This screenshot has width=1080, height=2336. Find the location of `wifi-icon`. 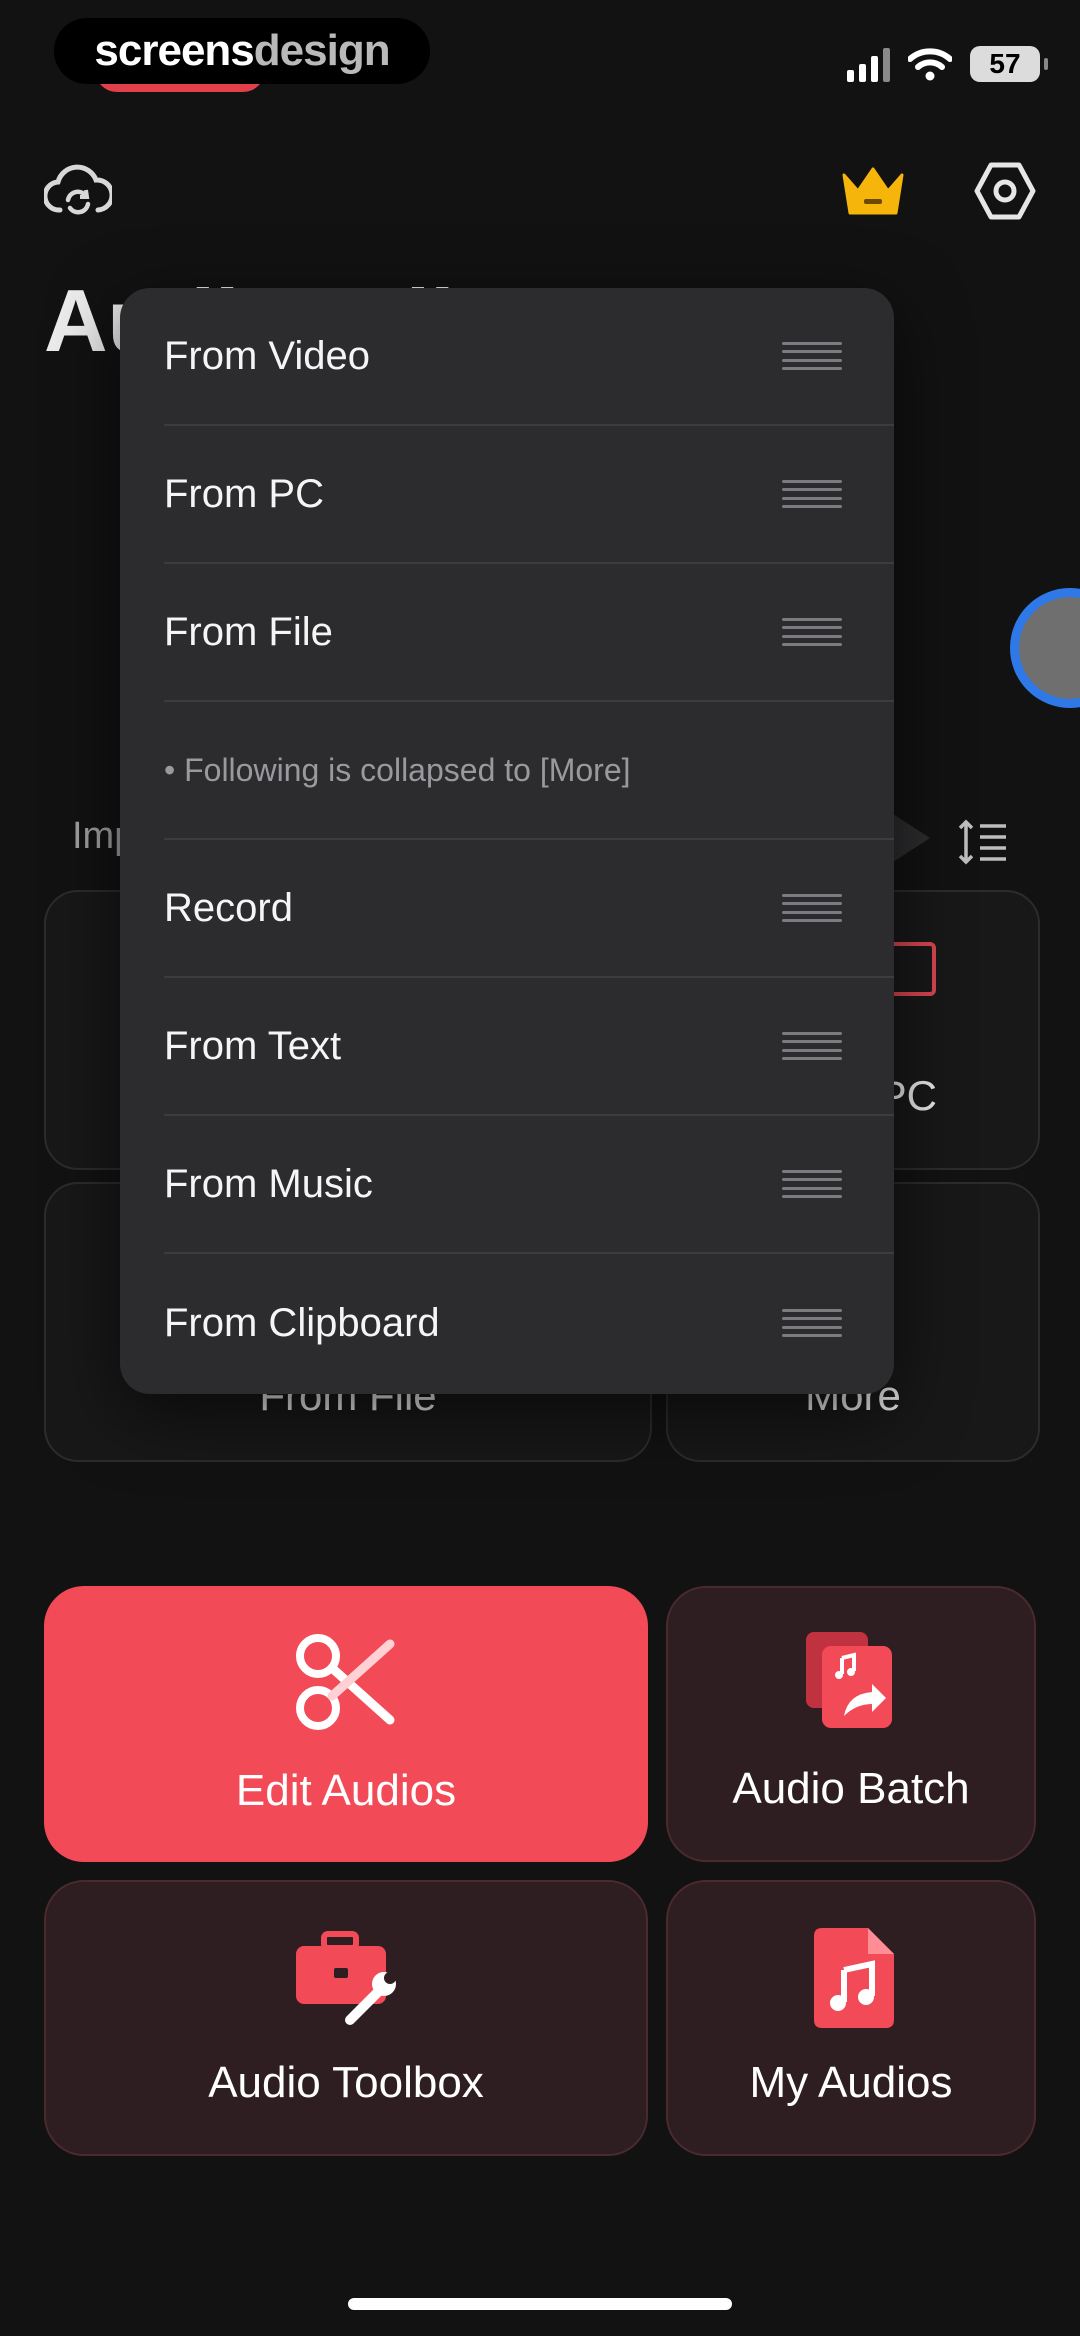

wifi-icon is located at coordinates (930, 64).